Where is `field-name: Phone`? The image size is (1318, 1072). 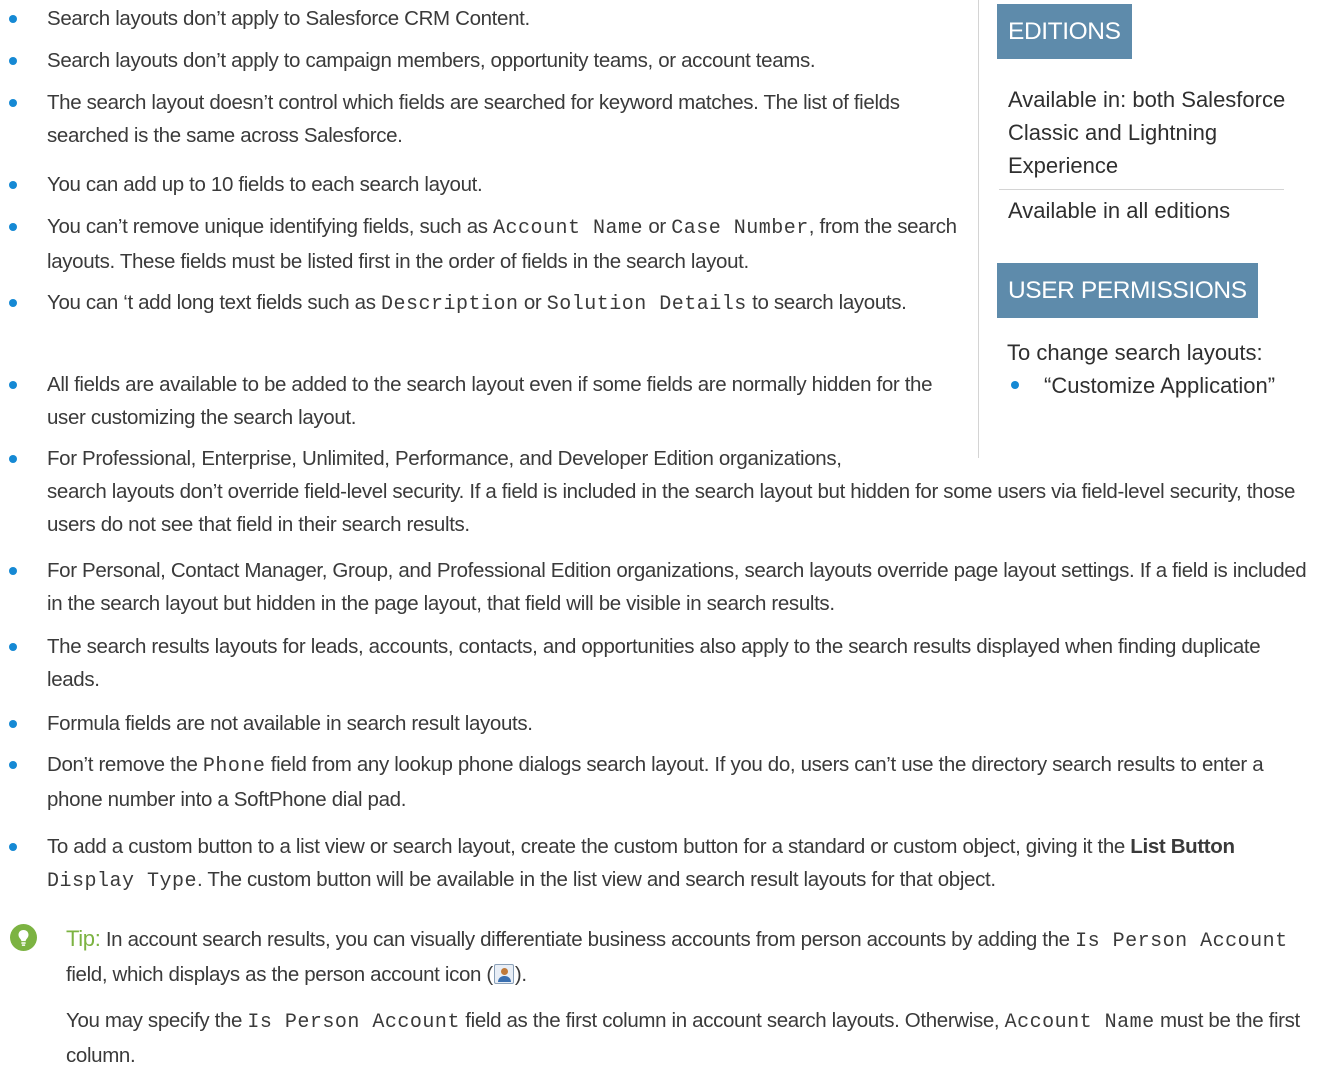
field-name: Phone is located at coordinates (234, 766).